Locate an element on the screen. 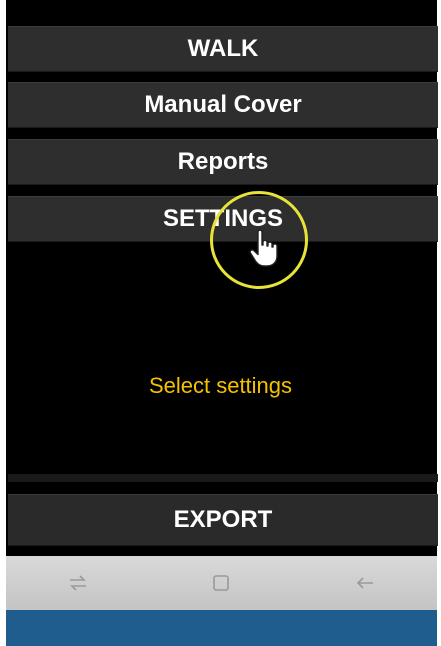 The image size is (441, 646). reports-button: Reports is located at coordinates (223, 162).